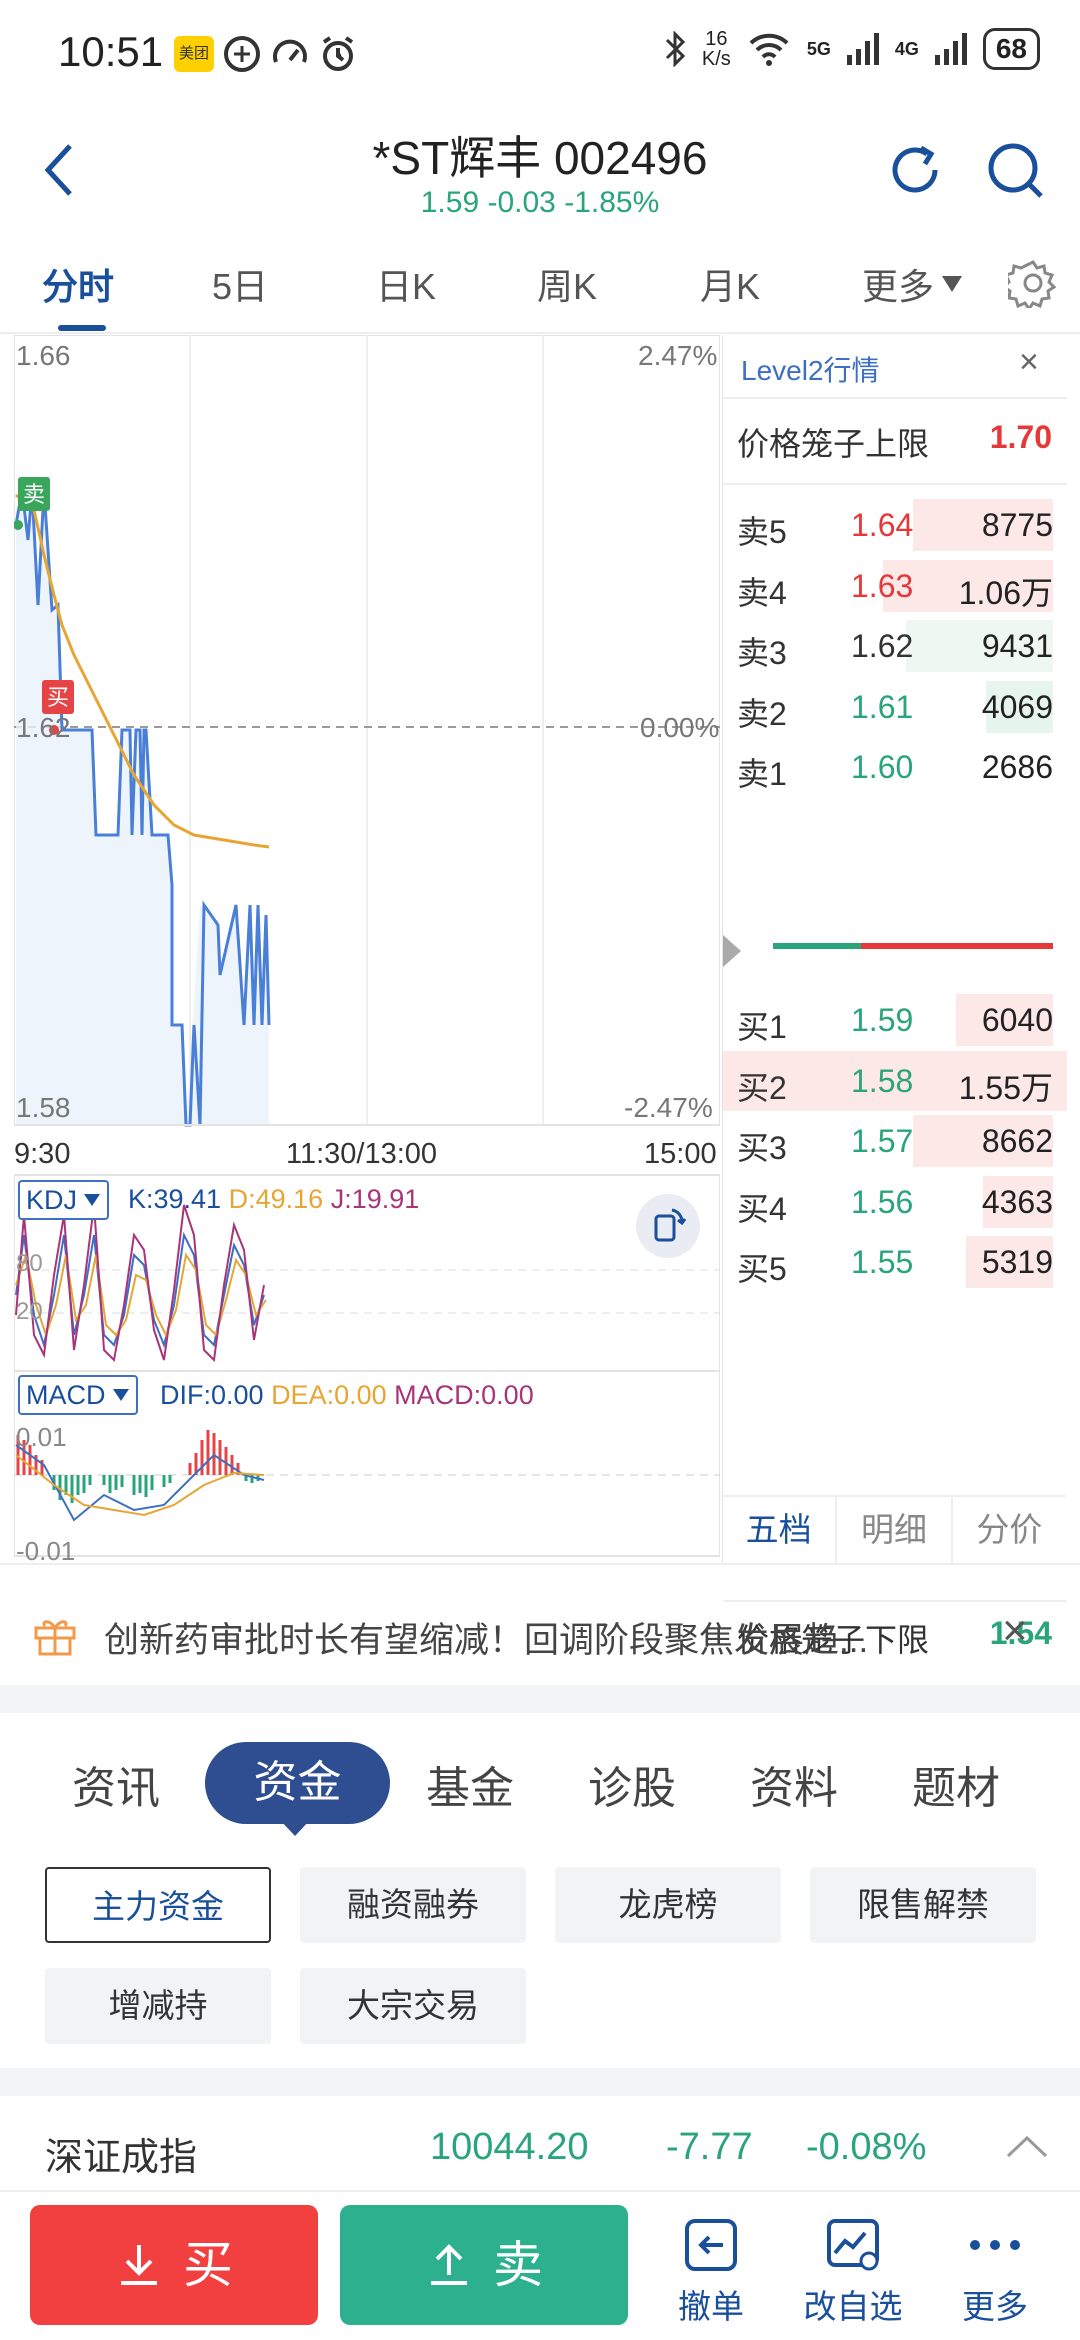  Describe the element at coordinates (42, 1154) in the screenshot. I see `time-start-label: 9:30` at that location.